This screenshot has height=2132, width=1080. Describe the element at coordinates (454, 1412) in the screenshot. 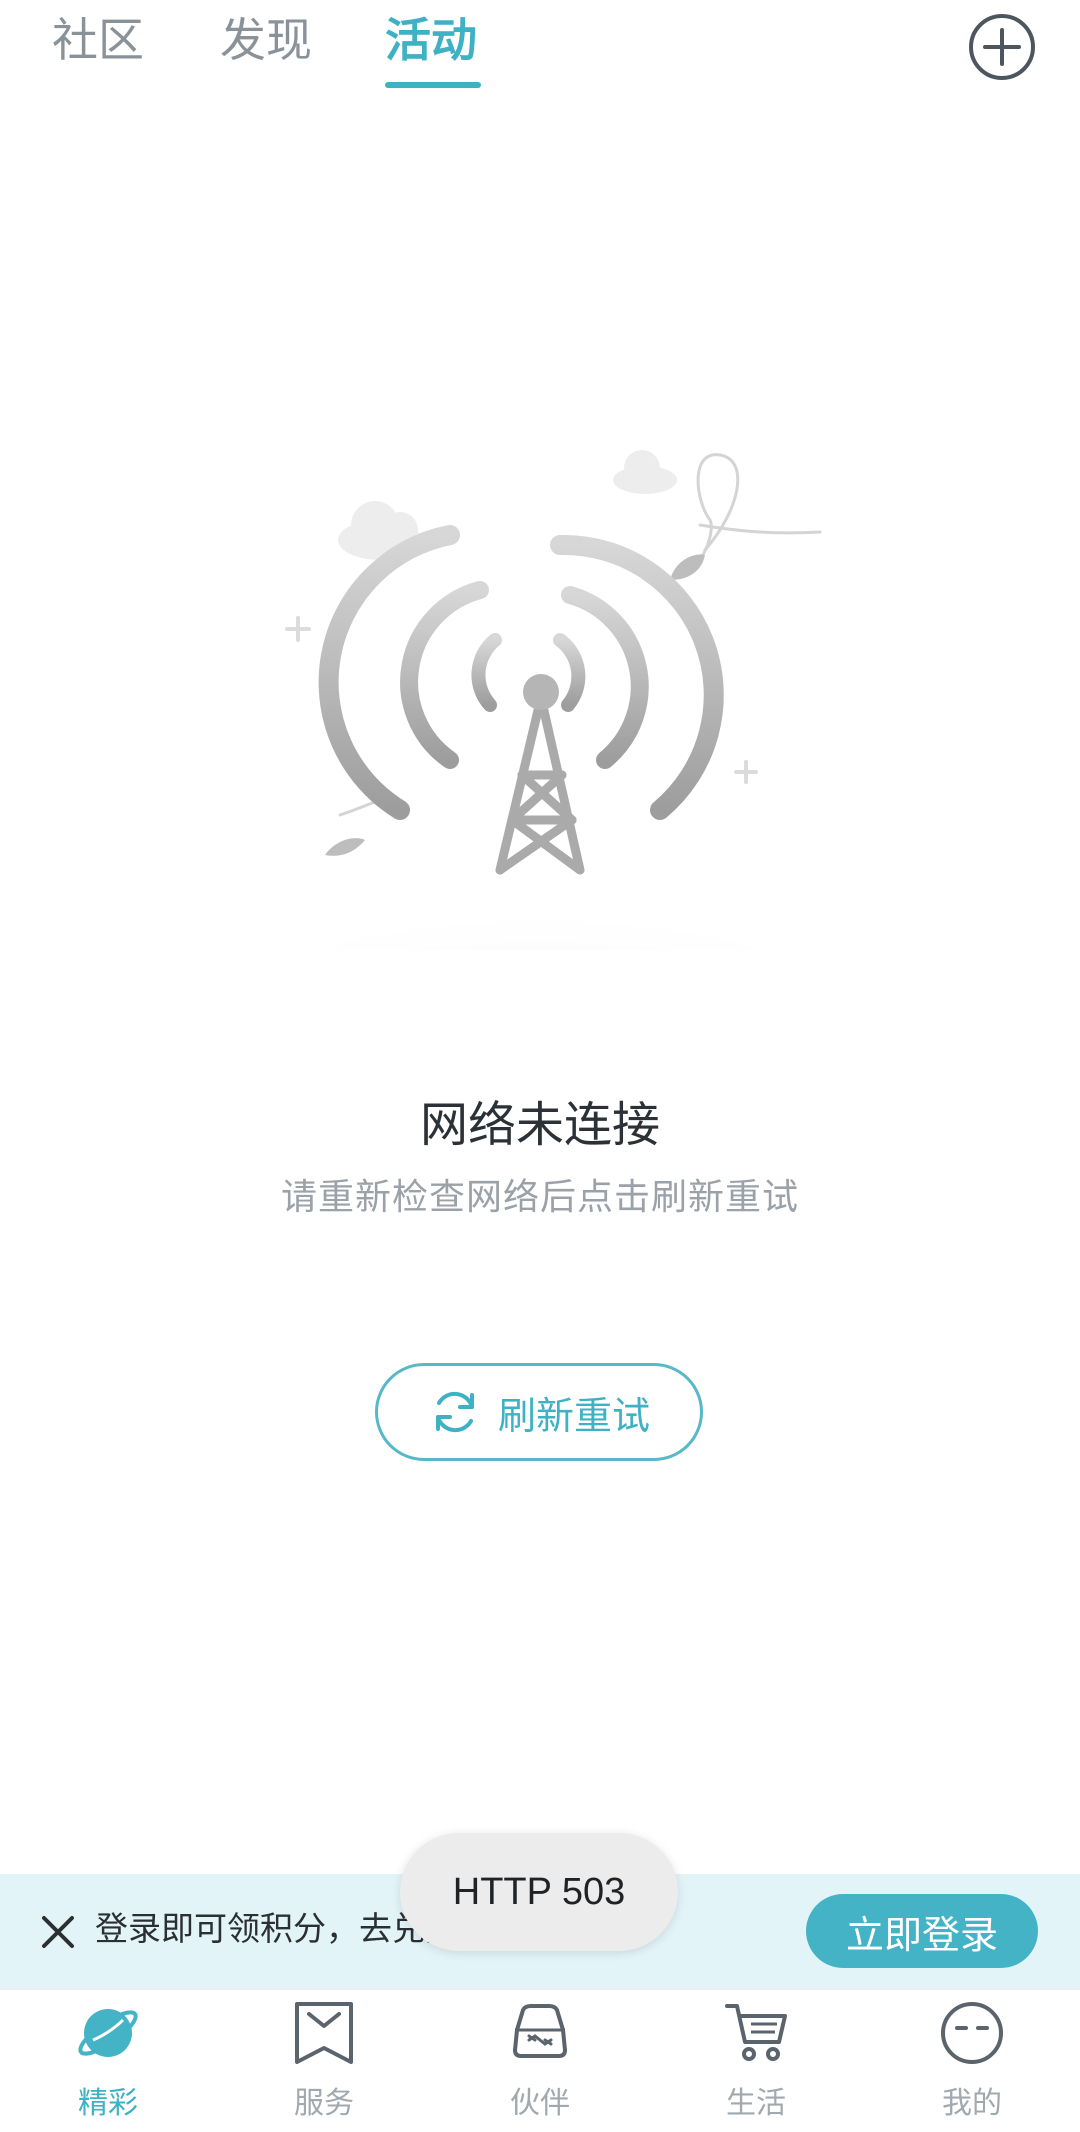

I see `refresh-icon` at that location.